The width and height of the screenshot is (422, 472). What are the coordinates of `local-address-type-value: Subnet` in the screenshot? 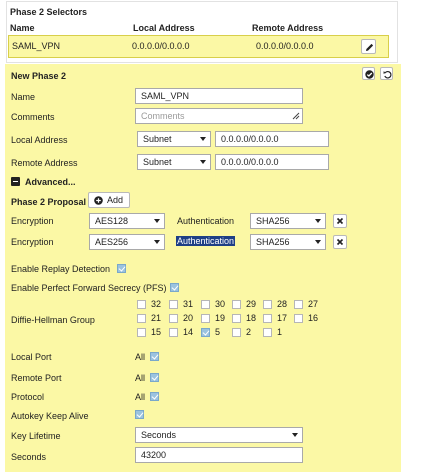 It's located at (157, 139).